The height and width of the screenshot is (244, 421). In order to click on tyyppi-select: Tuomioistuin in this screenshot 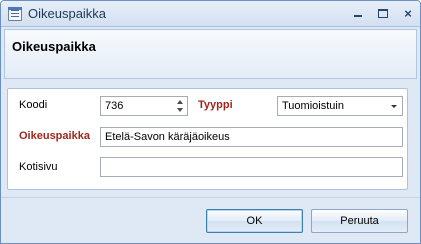, I will do `click(340, 106)`.